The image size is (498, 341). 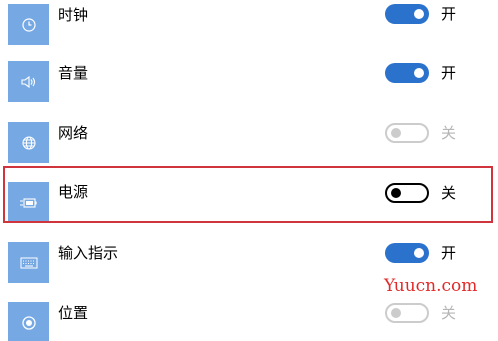 I want to click on setting-label: 音量, so click(x=73, y=73).